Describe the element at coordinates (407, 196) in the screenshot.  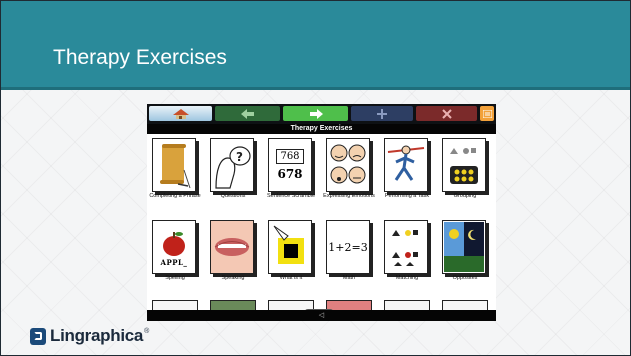
I see `exercise-label: Performing a Task` at that location.